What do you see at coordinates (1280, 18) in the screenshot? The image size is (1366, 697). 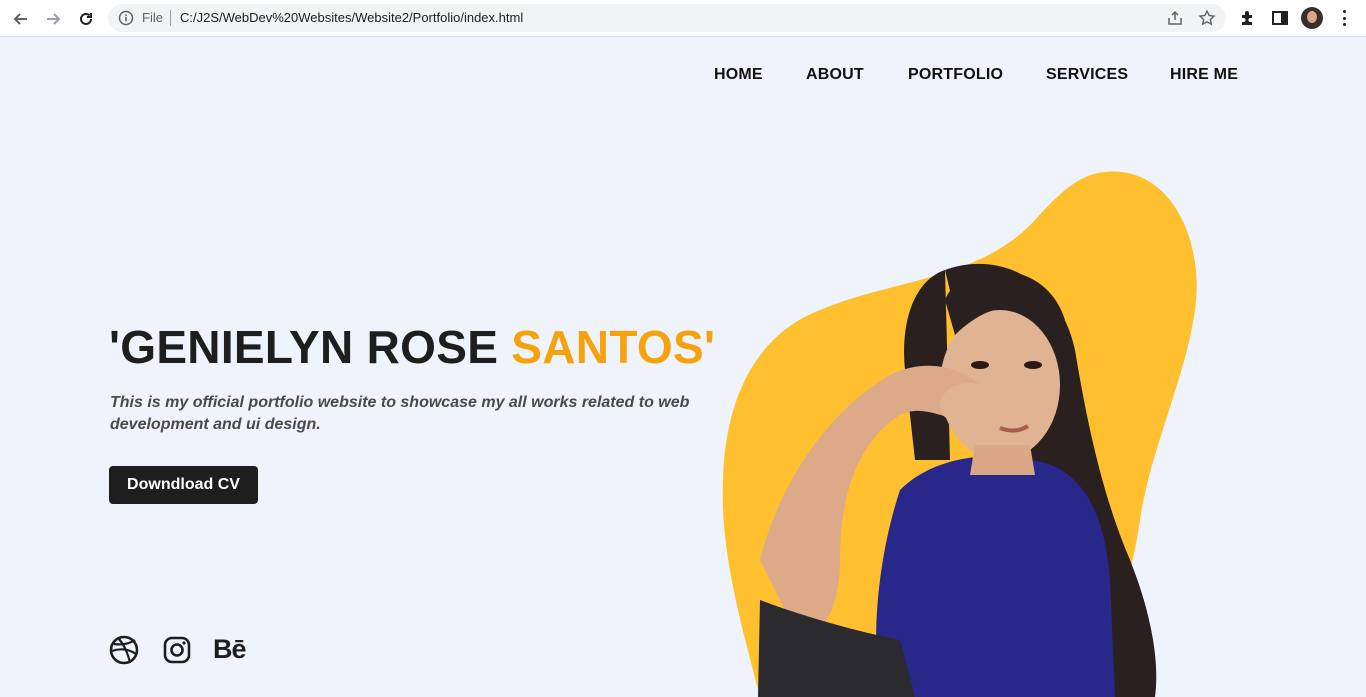 I see `side-panel-icon` at bounding box center [1280, 18].